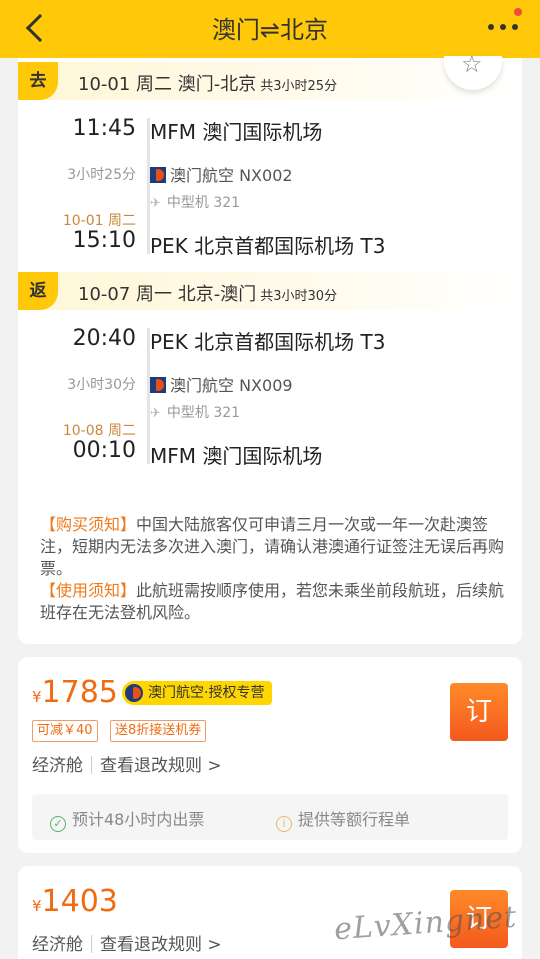 The height and width of the screenshot is (959, 540). What do you see at coordinates (284, 824) in the screenshot?
I see `info-icon: i` at bounding box center [284, 824].